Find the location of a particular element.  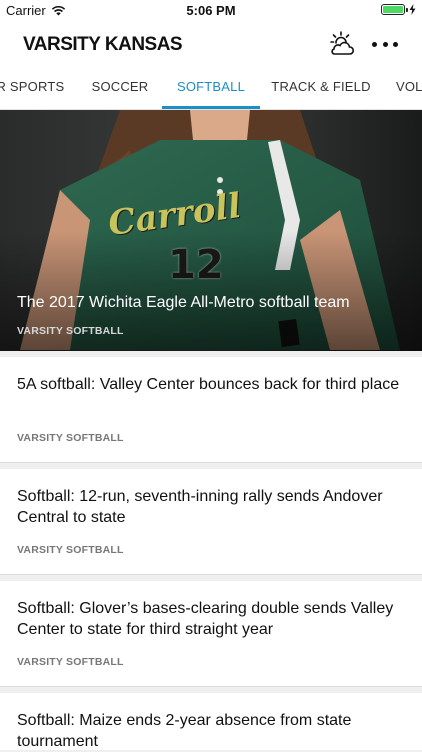

status-right is located at coordinates (398, 9).